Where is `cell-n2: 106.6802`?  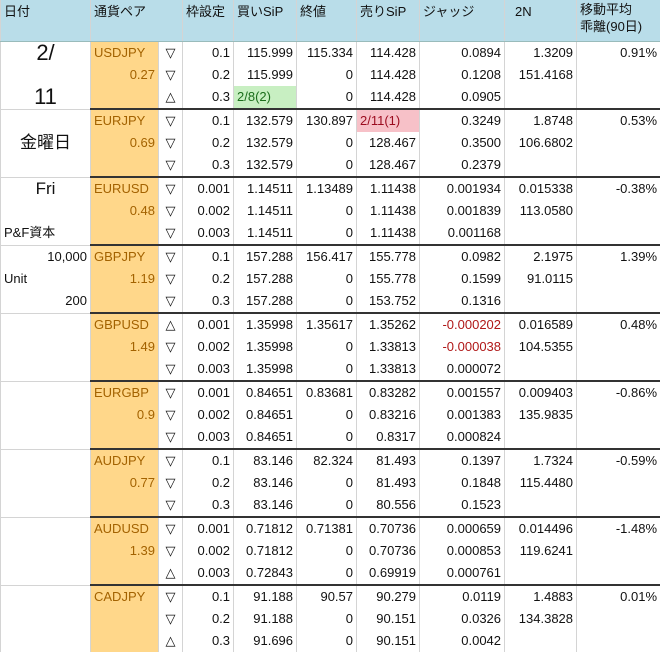 cell-n2: 106.6802 is located at coordinates (541, 143).